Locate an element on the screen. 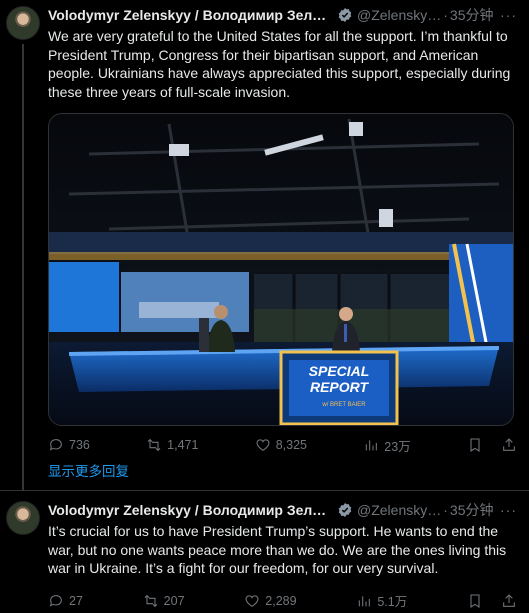 The image size is (529, 613). banner-line-2: REPORT is located at coordinates (340, 387).